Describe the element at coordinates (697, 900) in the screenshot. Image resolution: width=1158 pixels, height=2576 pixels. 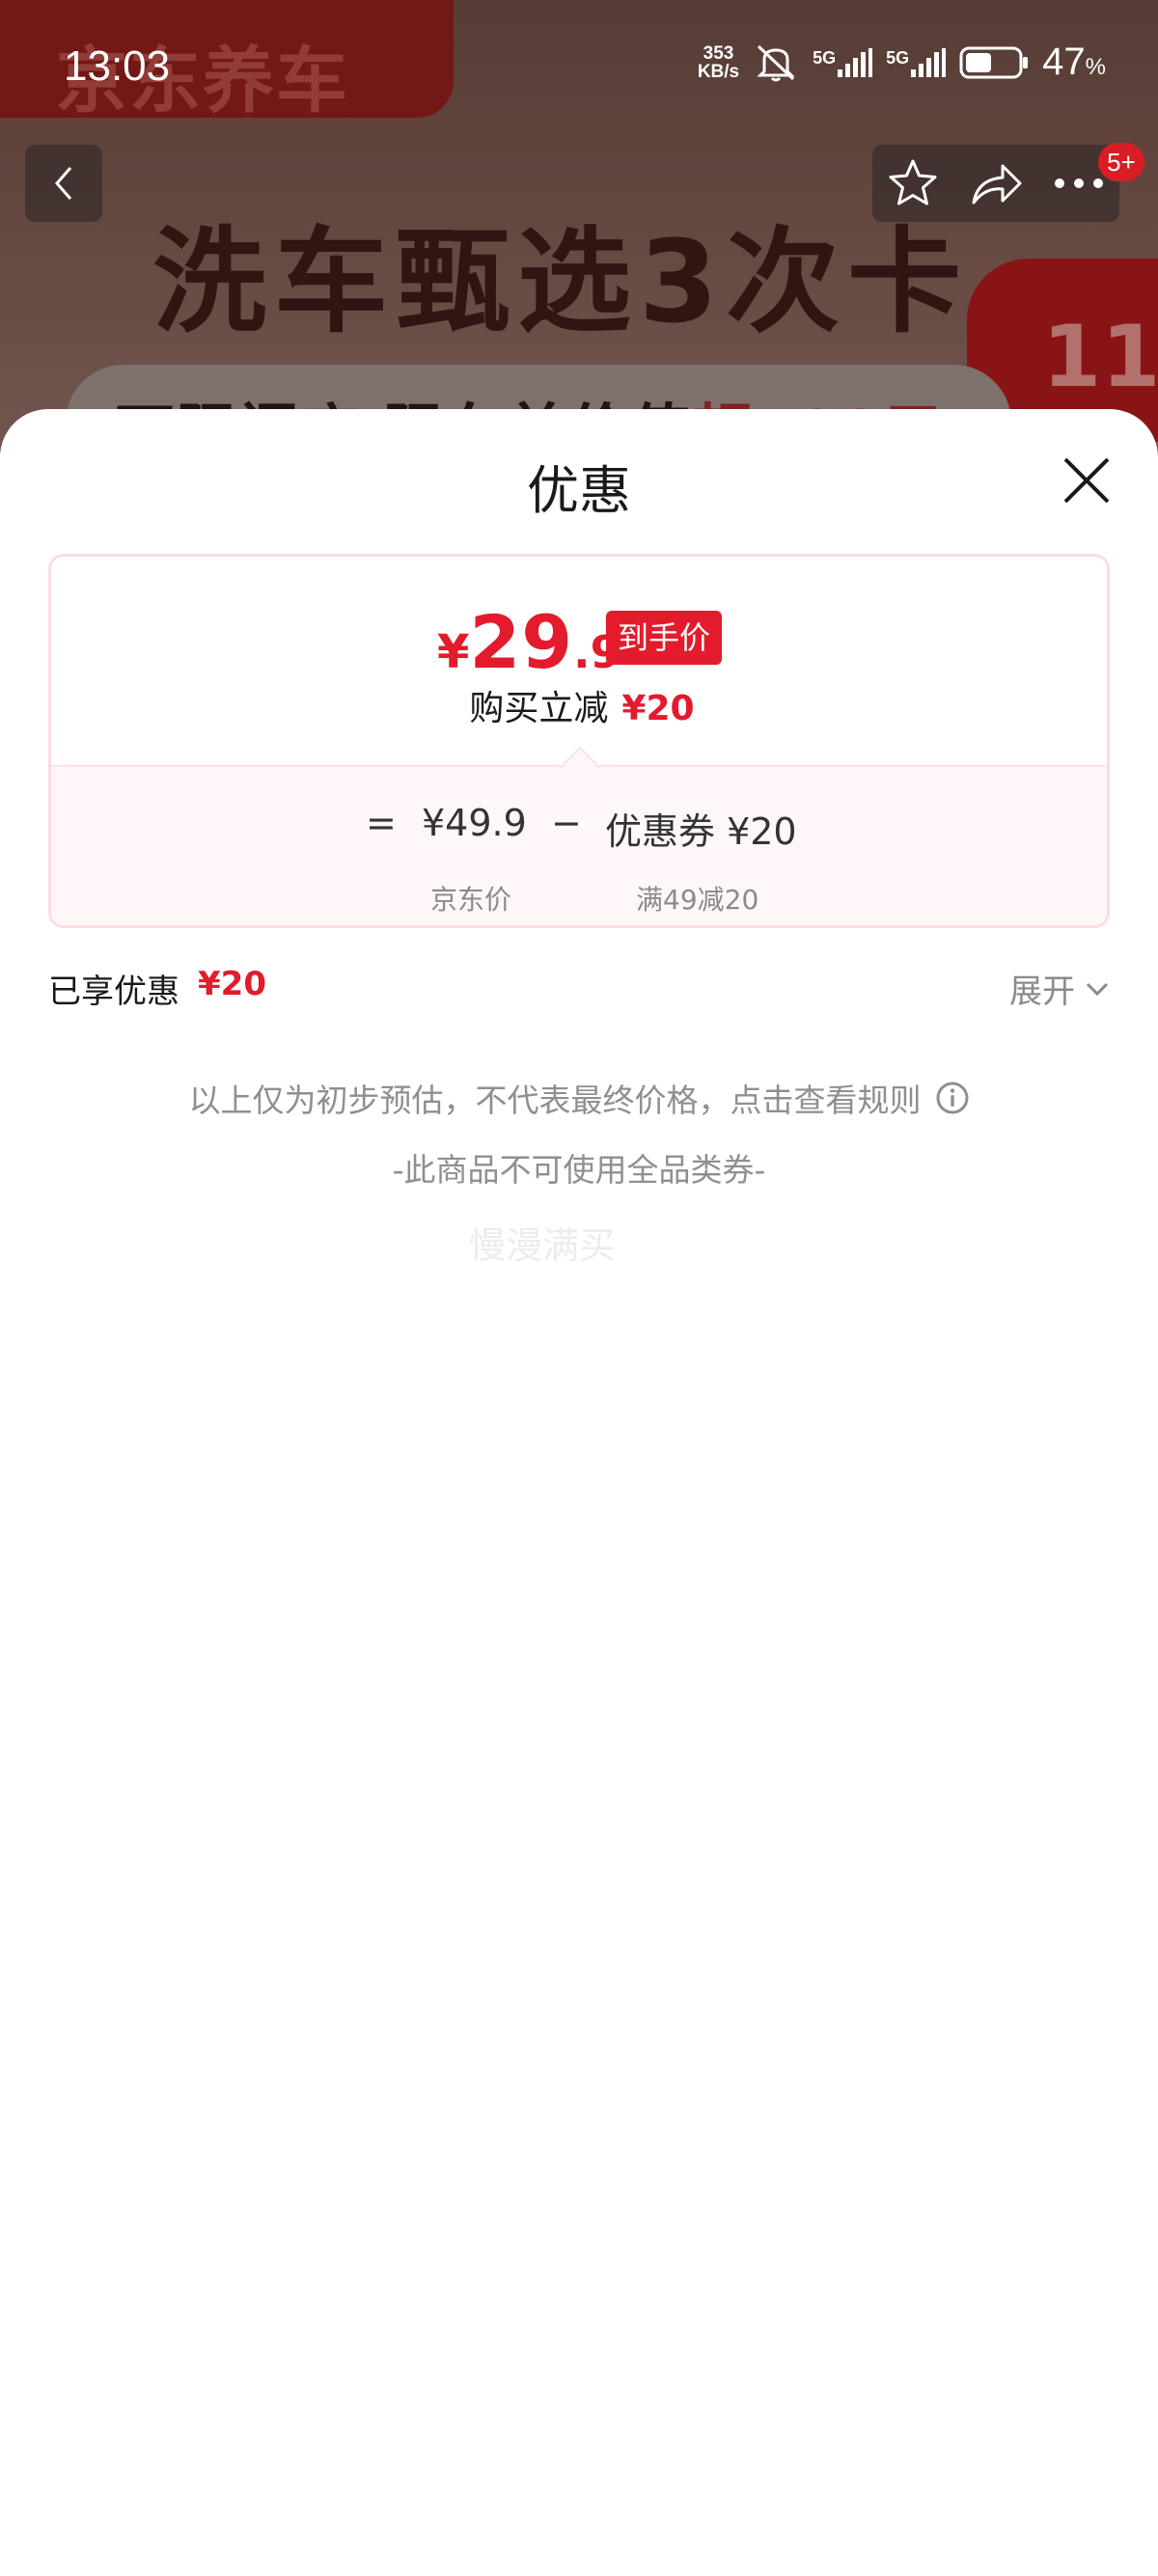
I see `coupon-rule: 满49减20` at that location.